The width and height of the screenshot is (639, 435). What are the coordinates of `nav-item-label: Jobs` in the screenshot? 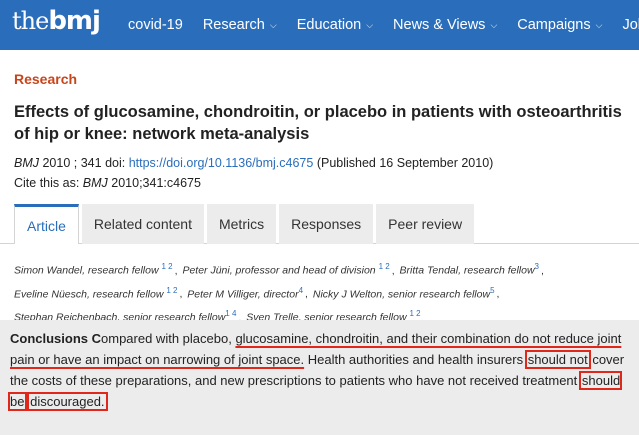 It's located at (630, 25).